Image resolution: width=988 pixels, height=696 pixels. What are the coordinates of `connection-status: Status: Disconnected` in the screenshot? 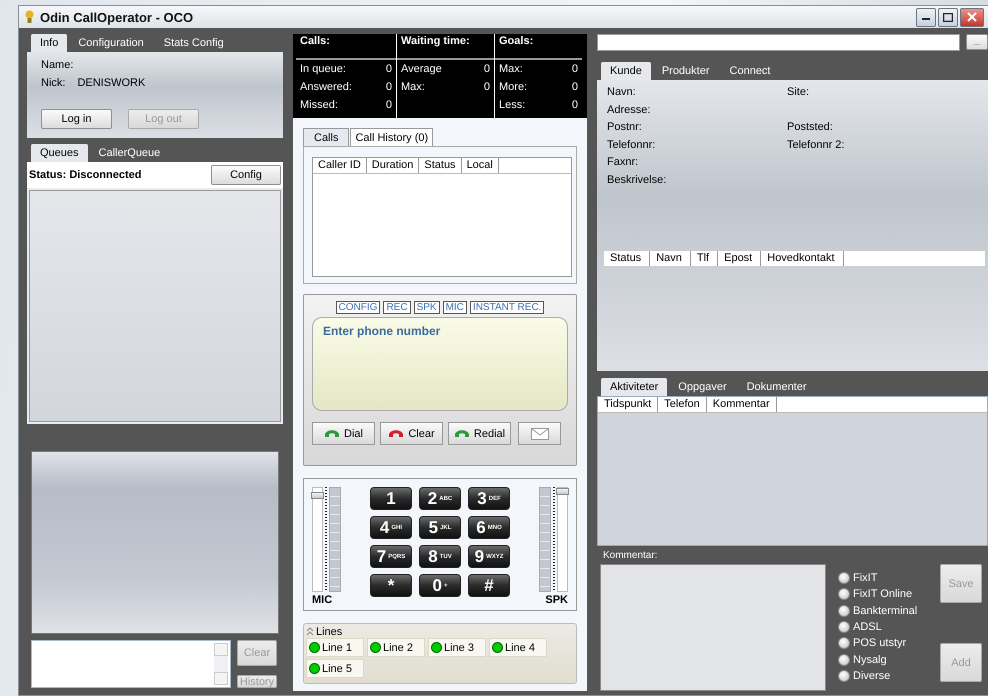 It's located at (85, 175).